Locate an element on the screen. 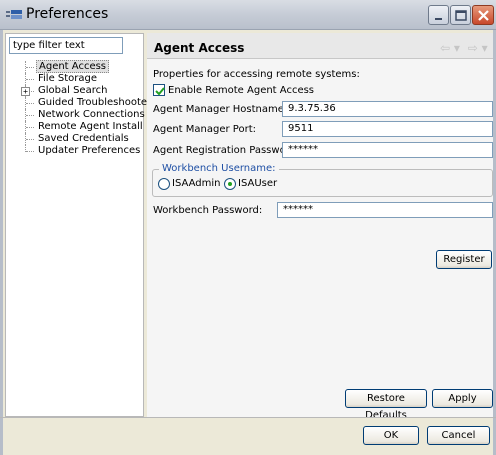  apply-button: Apply is located at coordinates (462, 398).